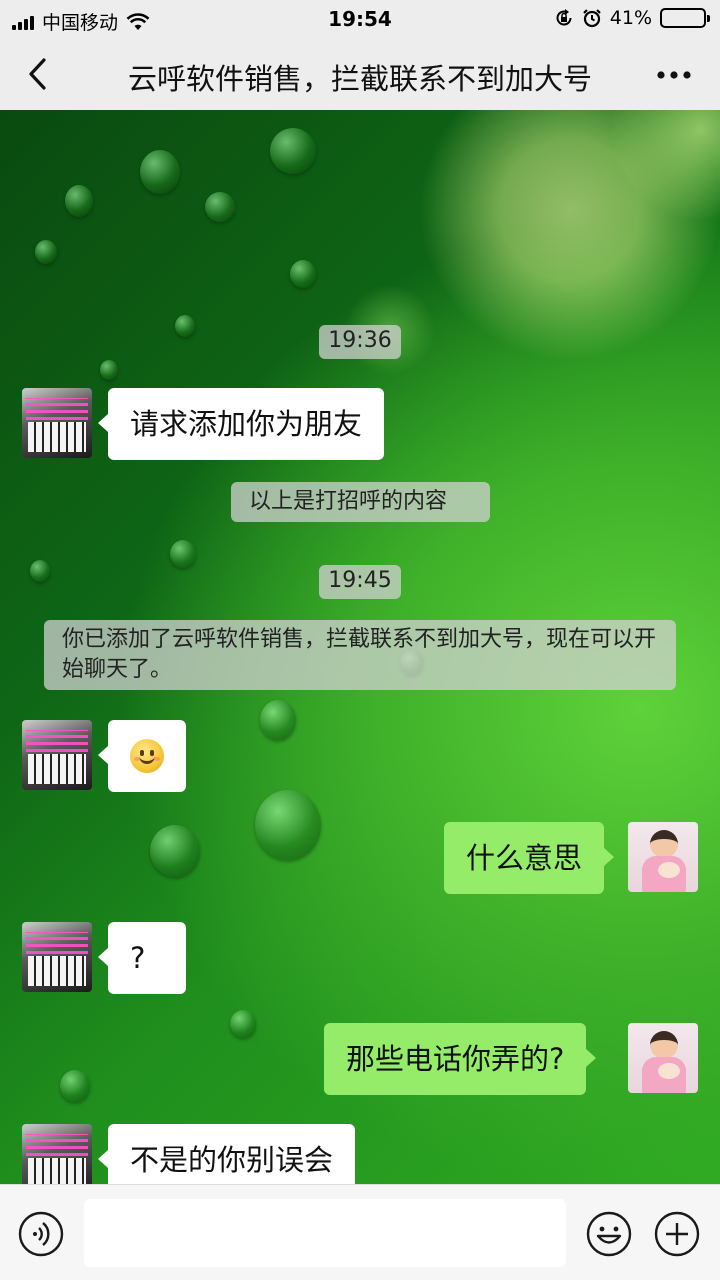 The height and width of the screenshot is (1280, 720). I want to click on timestamp-pill: 19:36, so click(360, 342).